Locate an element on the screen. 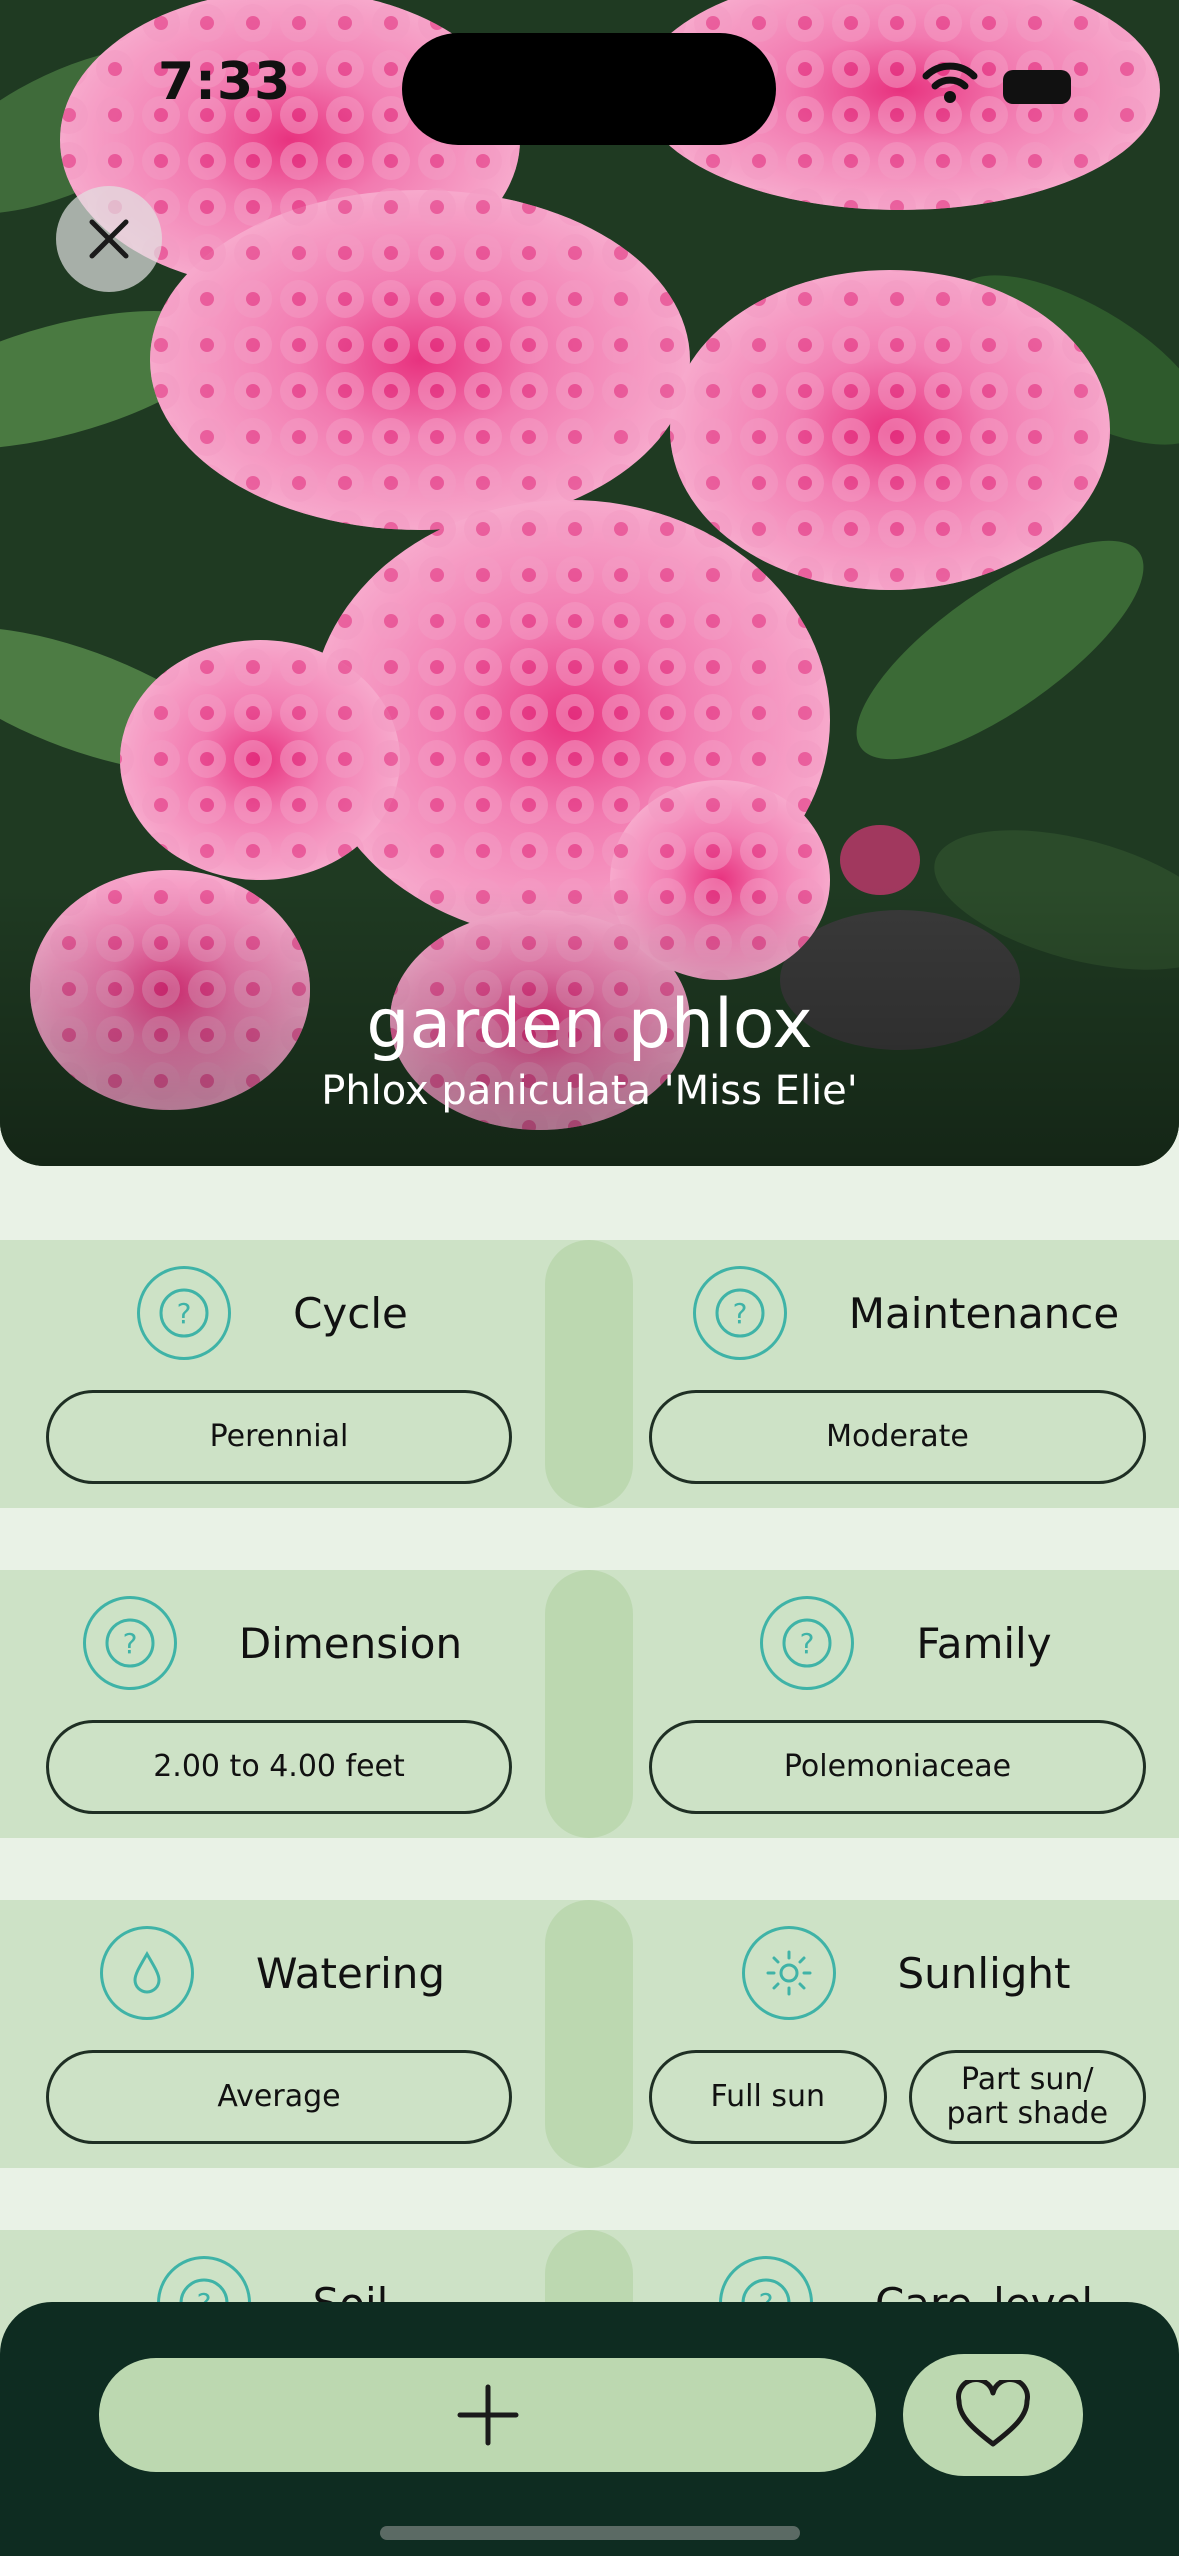 This screenshot has width=1179, height=2556. cell-title: Maintenance is located at coordinates (984, 1313).